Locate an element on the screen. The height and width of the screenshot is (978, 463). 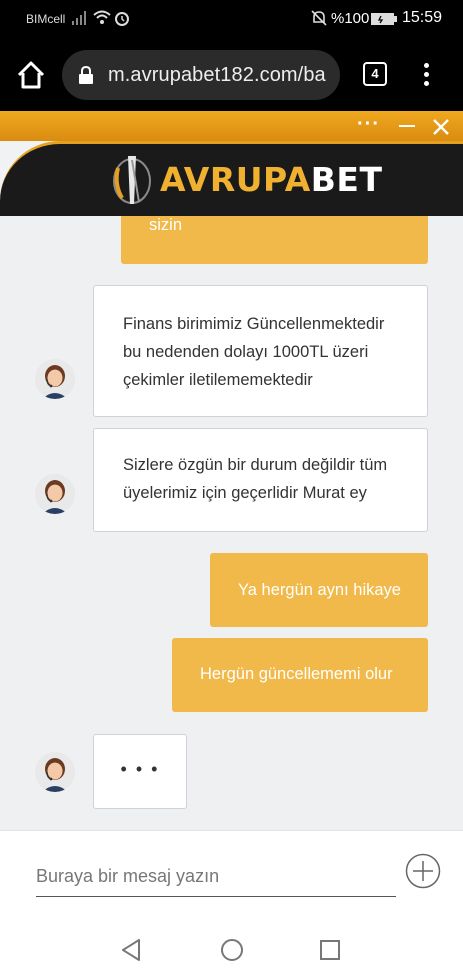
home-icon is located at coordinates (31, 75).